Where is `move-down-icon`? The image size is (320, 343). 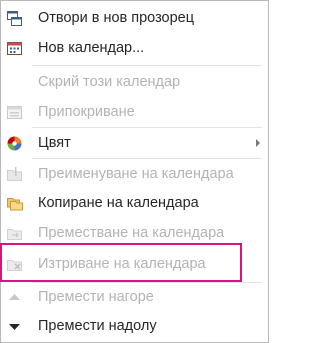
move-down-icon is located at coordinates (14, 326).